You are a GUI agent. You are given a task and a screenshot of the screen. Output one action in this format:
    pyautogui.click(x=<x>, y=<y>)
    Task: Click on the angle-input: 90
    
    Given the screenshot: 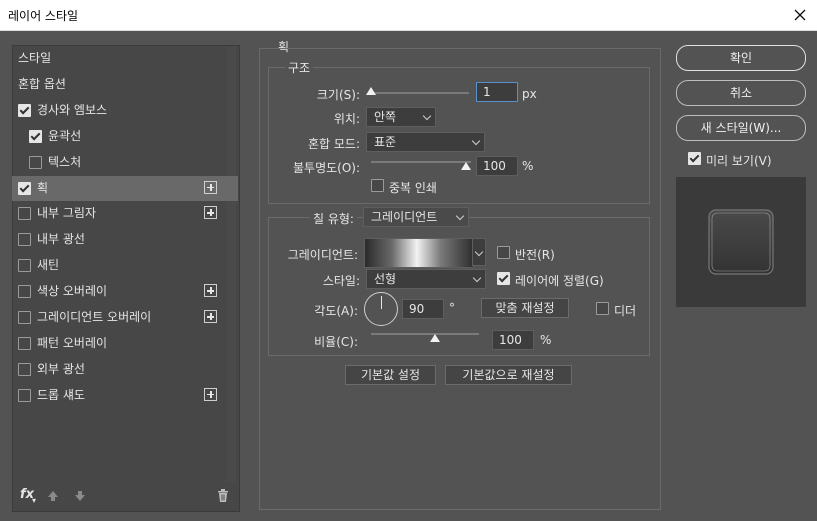 What is the action you would take?
    pyautogui.click(x=423, y=309)
    